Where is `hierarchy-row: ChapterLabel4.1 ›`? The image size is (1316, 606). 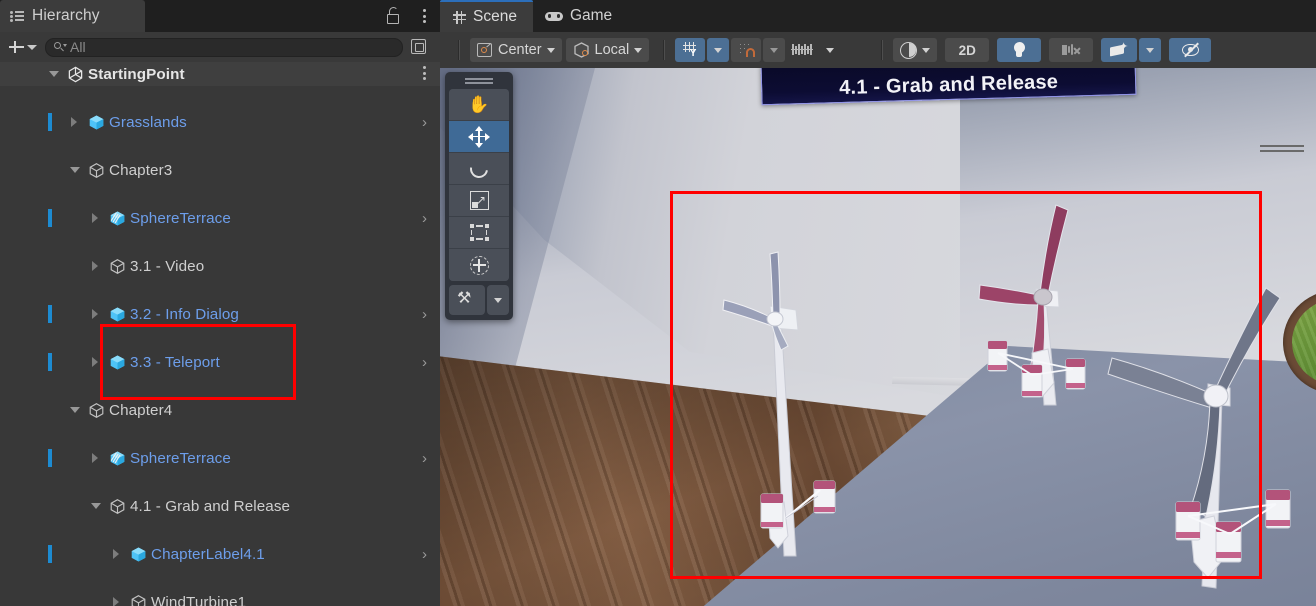
hierarchy-row: ChapterLabel4.1 › is located at coordinates (220, 554).